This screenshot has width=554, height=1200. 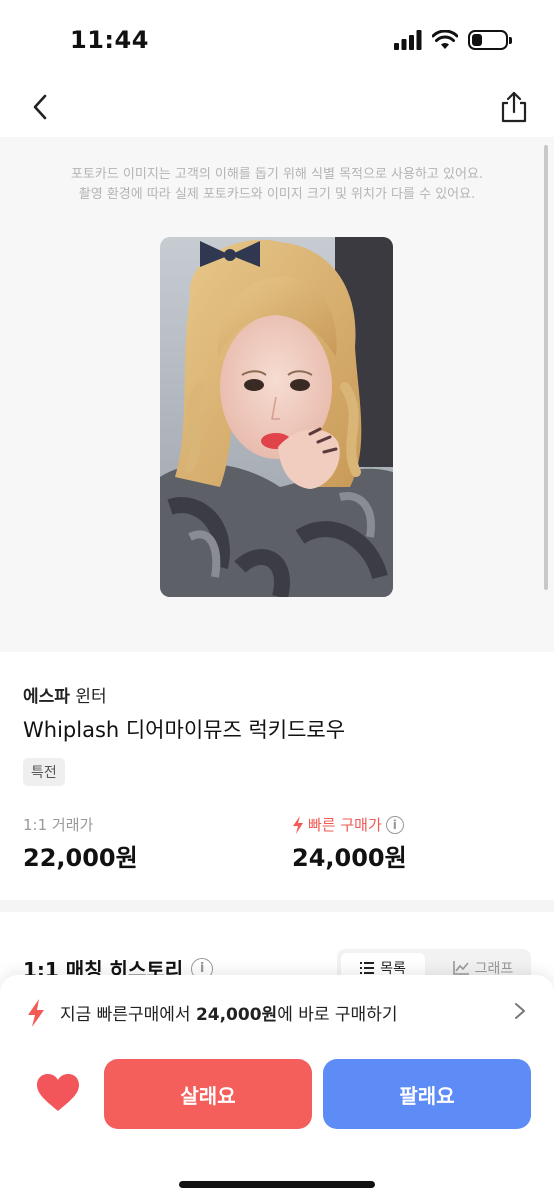 I want to click on battery-icon, so click(x=490, y=40).